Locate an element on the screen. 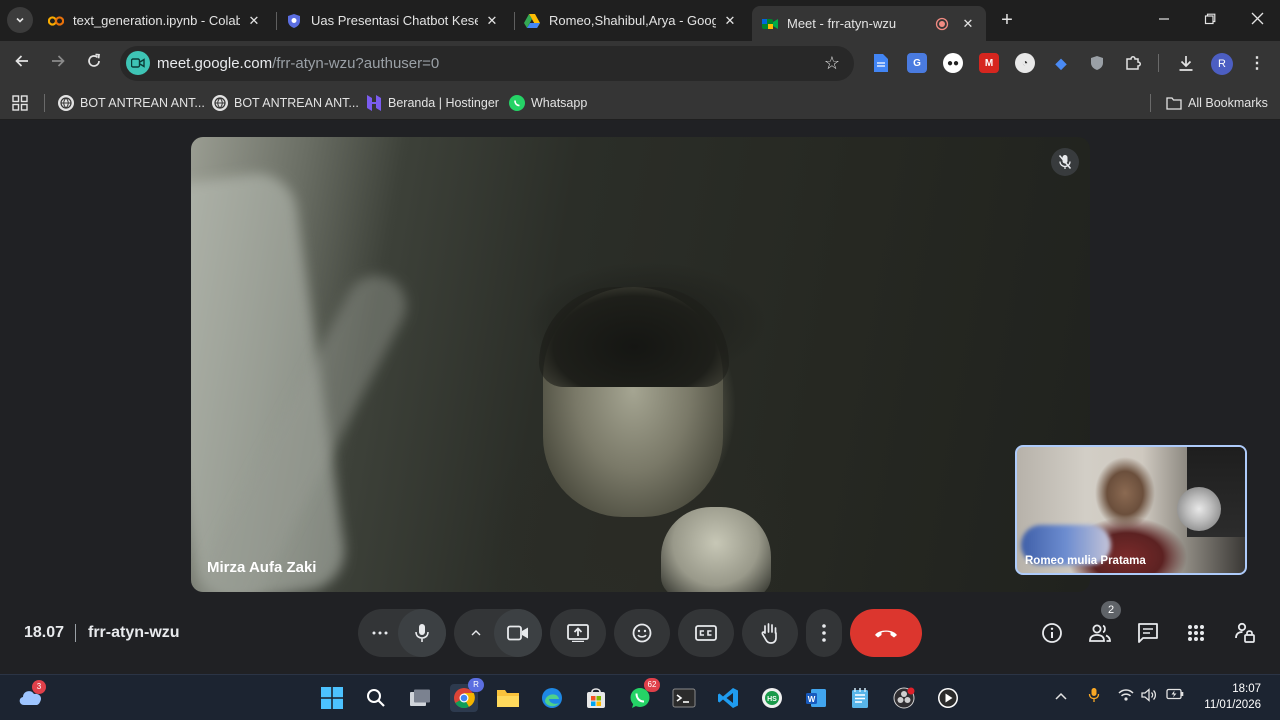  close-window-button is located at coordinates (1257, 20).